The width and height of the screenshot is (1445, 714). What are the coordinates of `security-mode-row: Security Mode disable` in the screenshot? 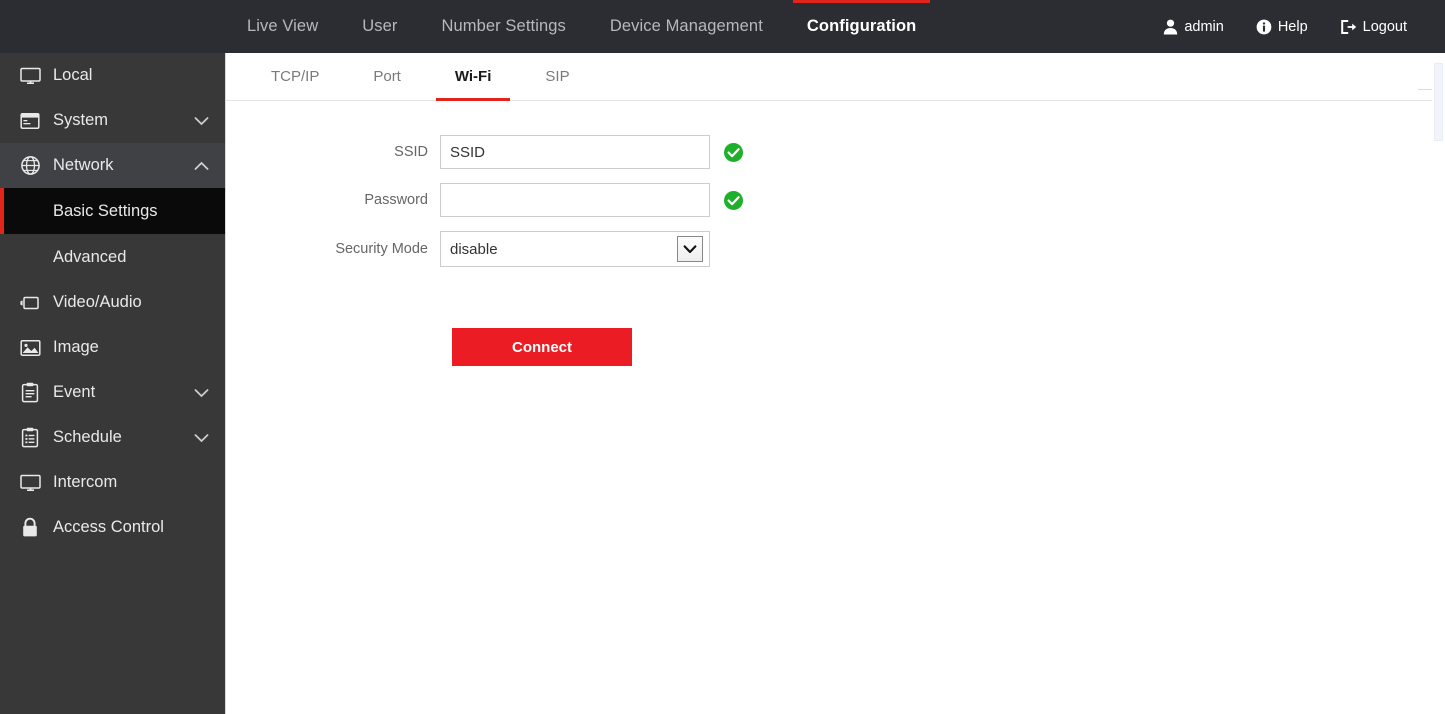 It's located at (835, 249).